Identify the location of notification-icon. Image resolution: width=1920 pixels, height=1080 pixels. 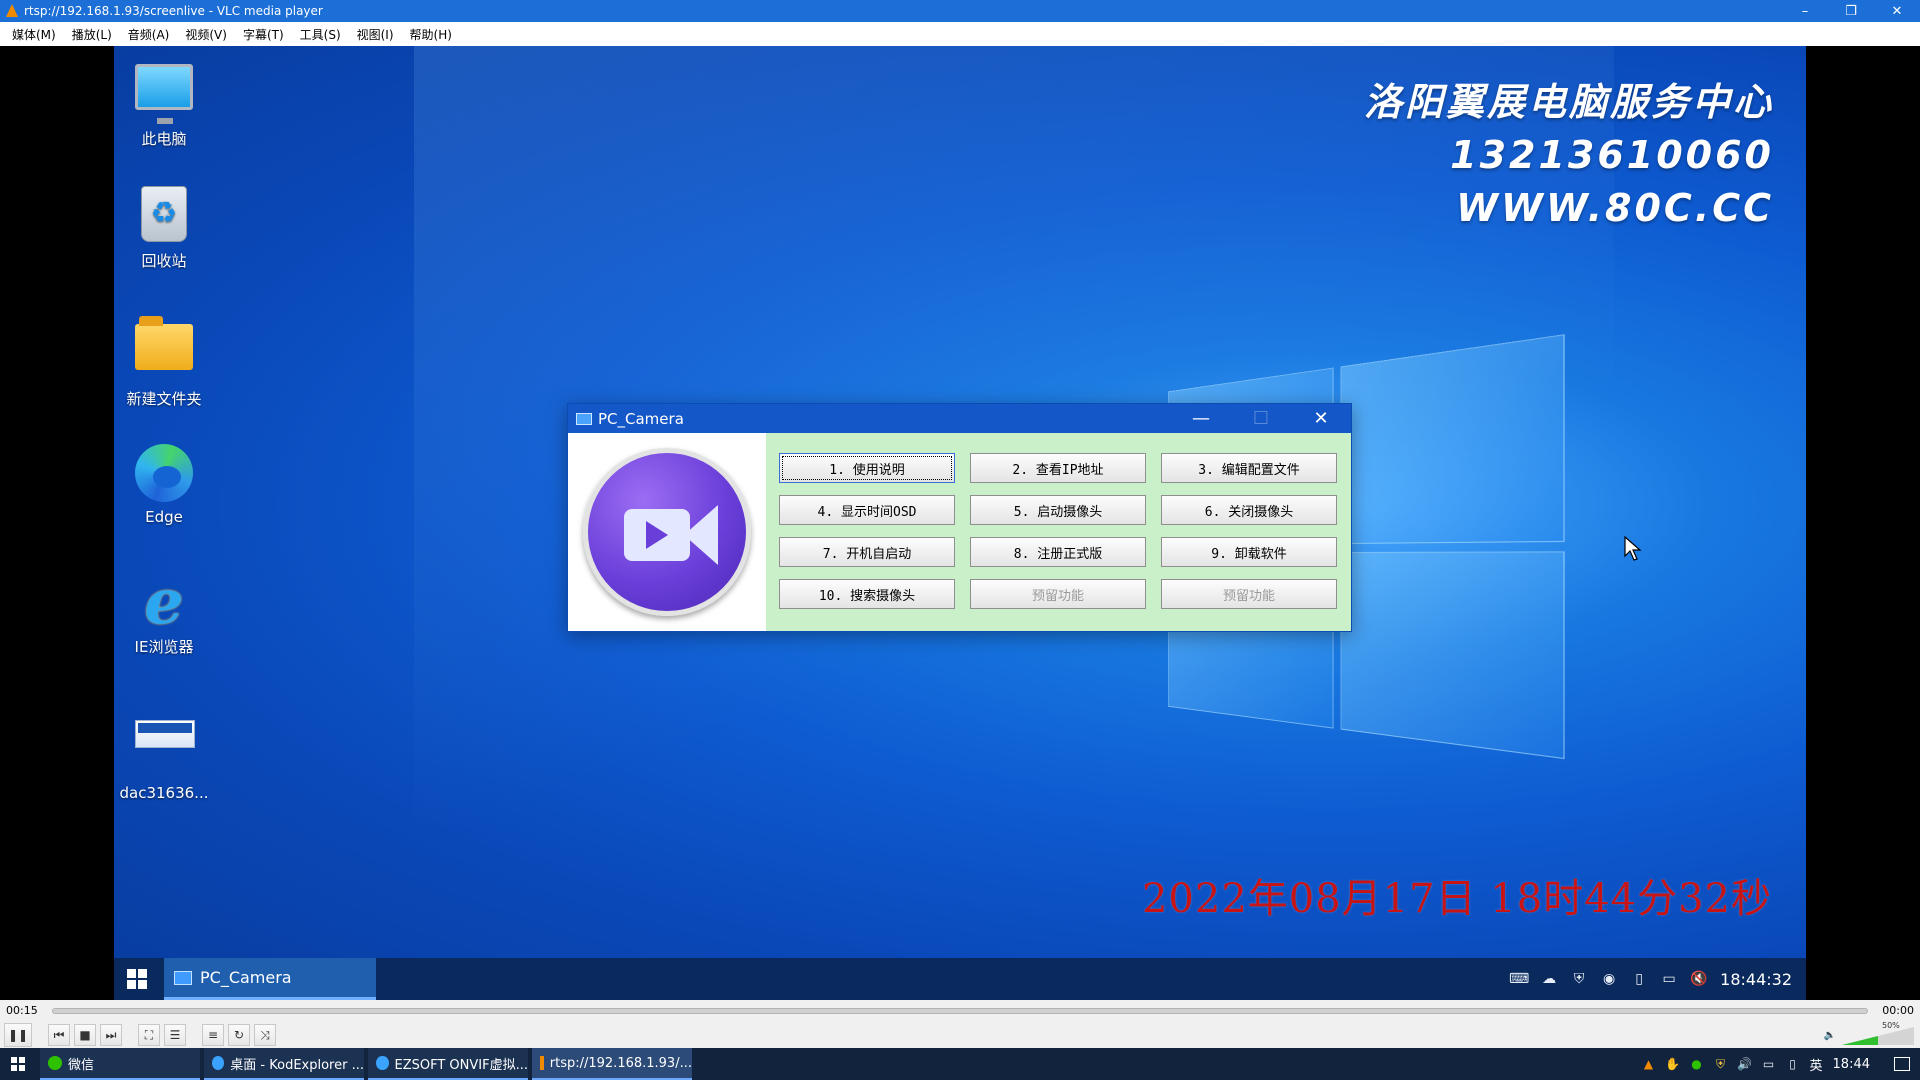
(1902, 1064).